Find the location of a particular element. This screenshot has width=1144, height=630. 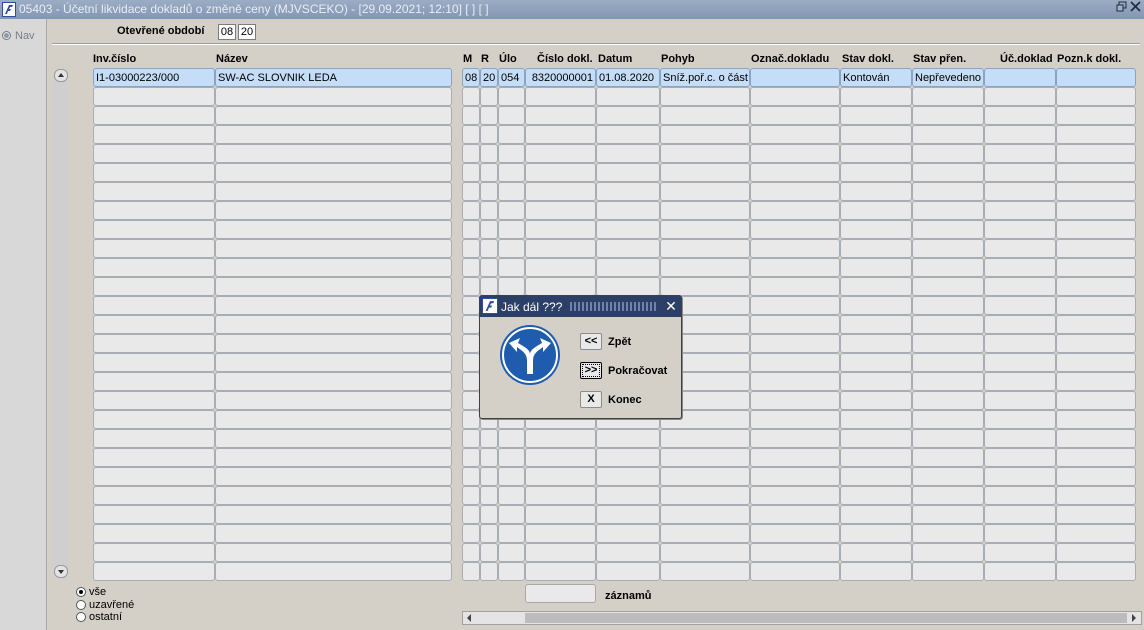

cell-stav-pren: Nepřevedeno is located at coordinates (948, 77).